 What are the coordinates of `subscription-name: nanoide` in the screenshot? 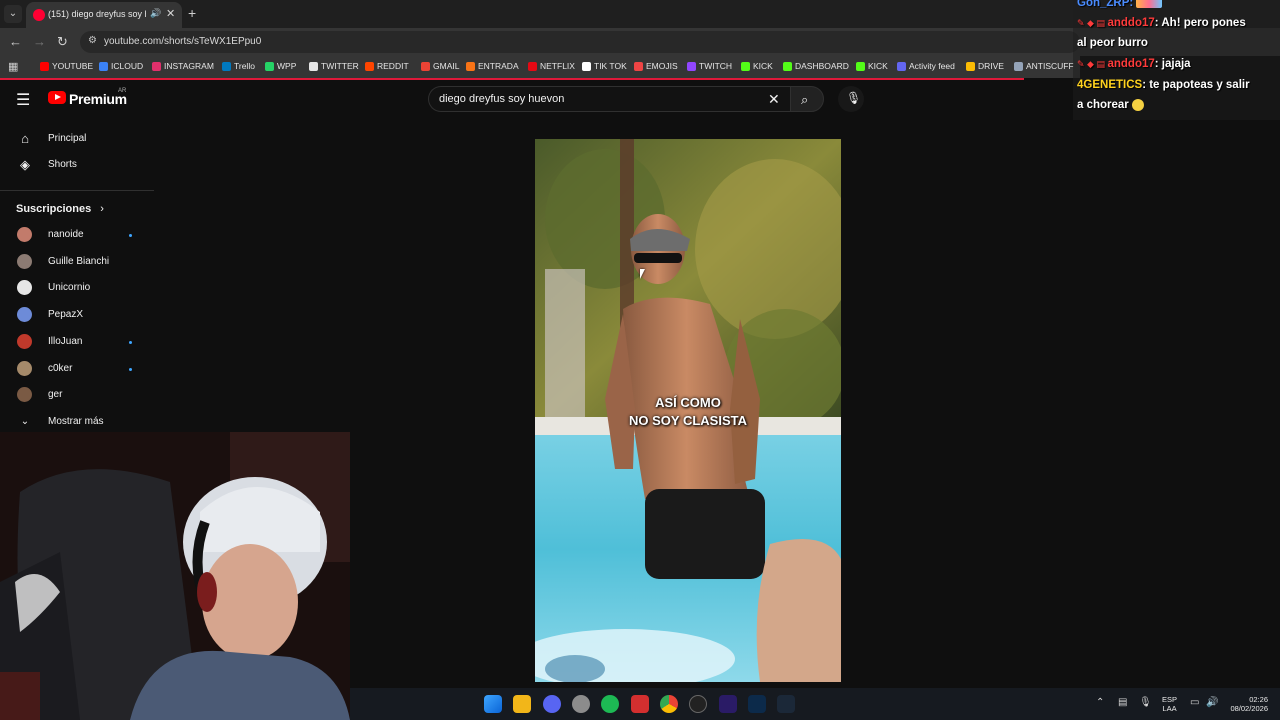 It's located at (66, 234).